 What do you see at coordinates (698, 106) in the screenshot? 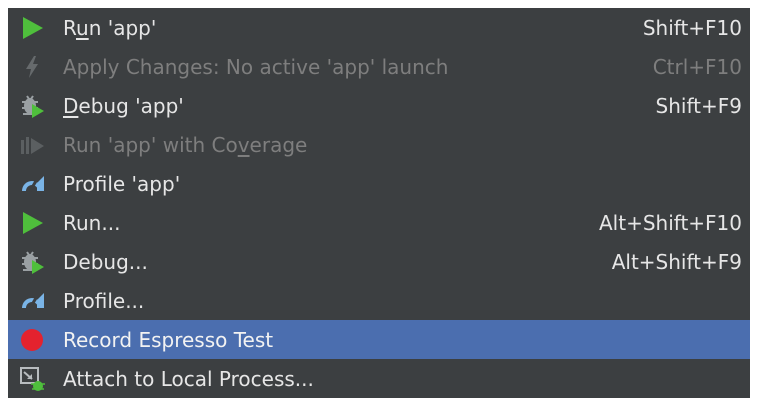
I see `keyboard-shortcut: Shift+F9` at bounding box center [698, 106].